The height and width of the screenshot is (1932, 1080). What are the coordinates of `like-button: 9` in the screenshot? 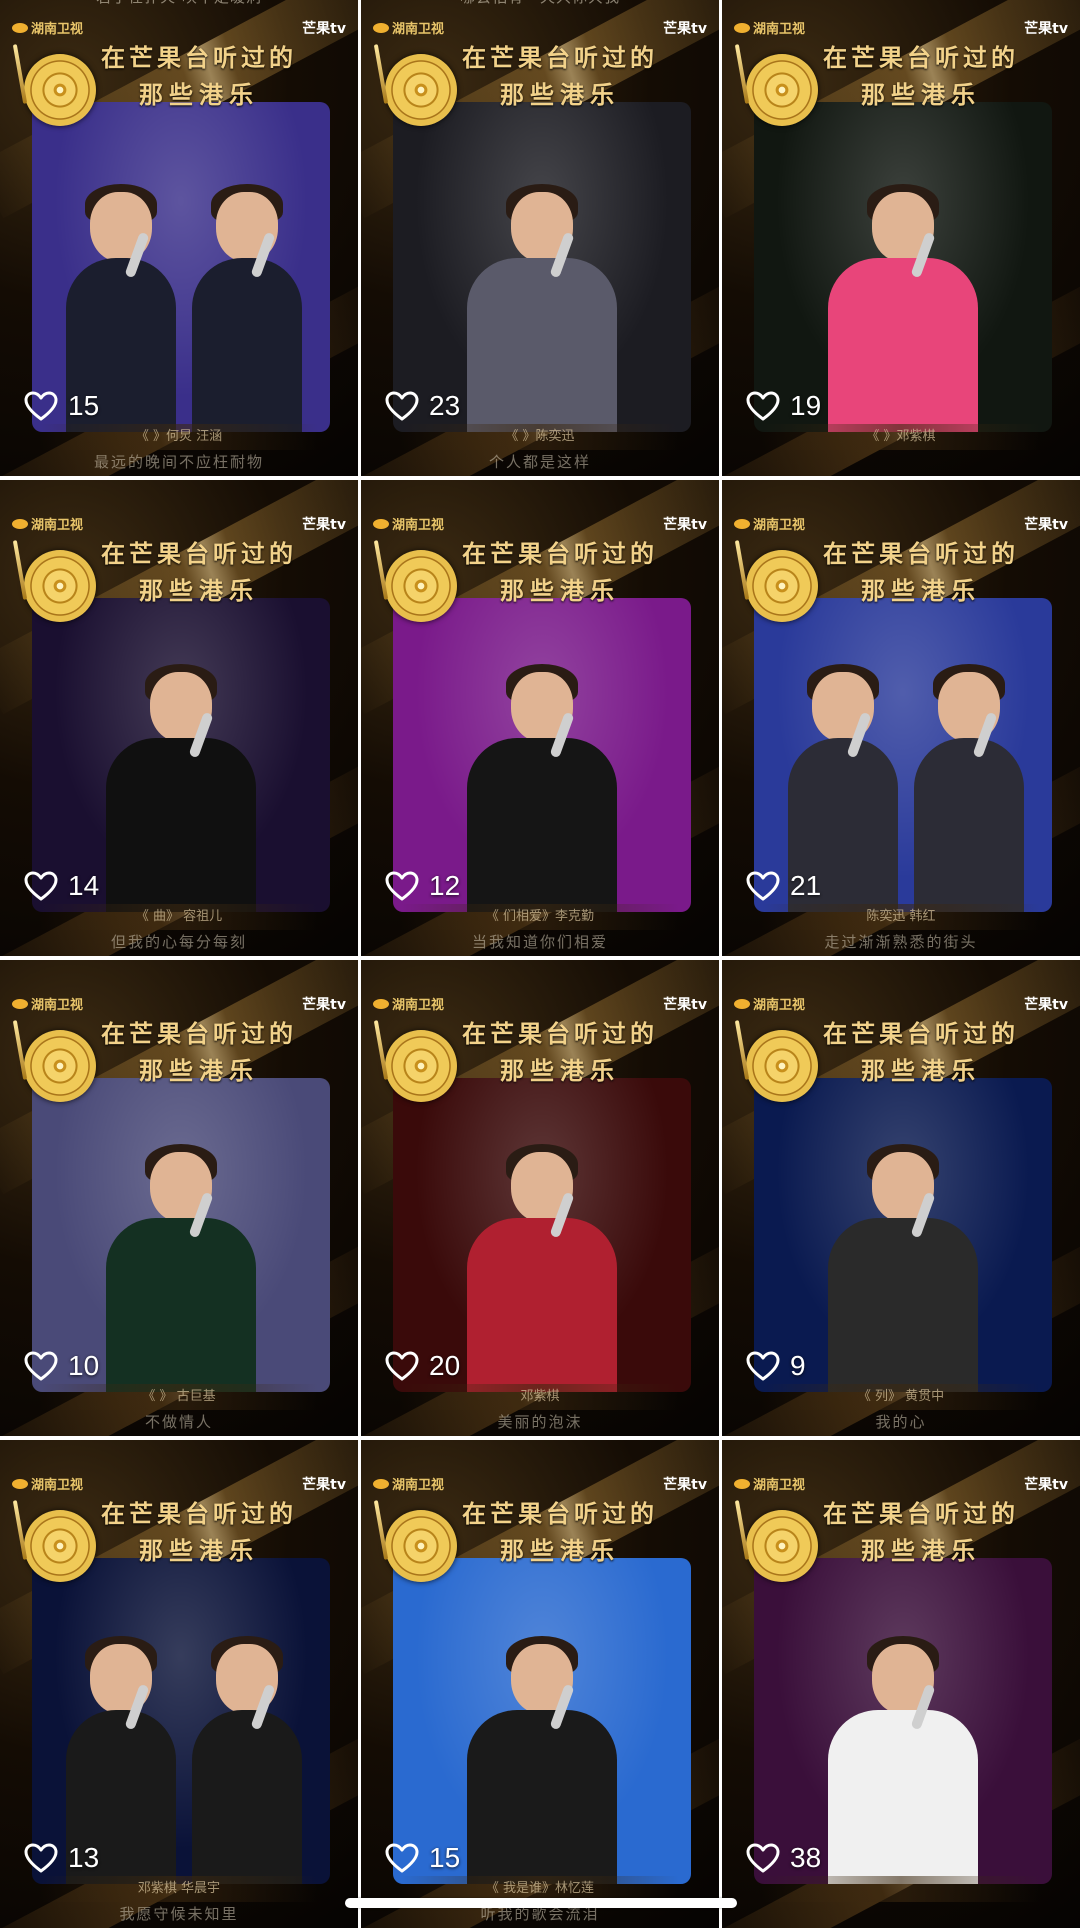 It's located at (776, 1366).